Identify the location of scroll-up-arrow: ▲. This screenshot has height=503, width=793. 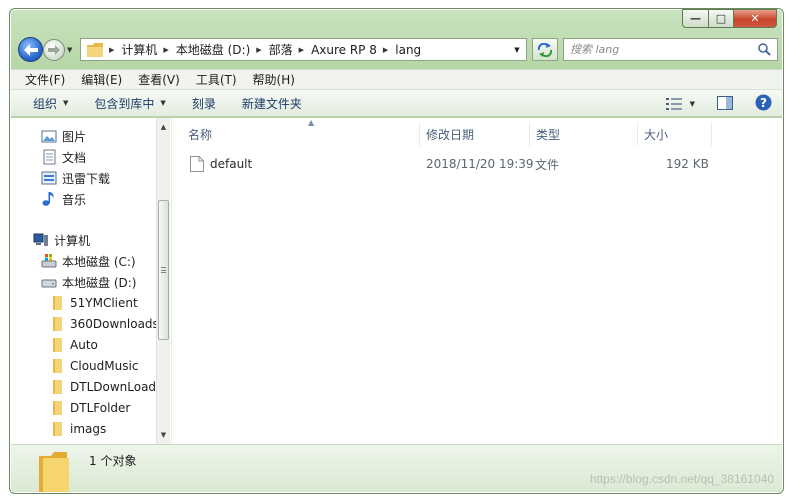
(163, 127).